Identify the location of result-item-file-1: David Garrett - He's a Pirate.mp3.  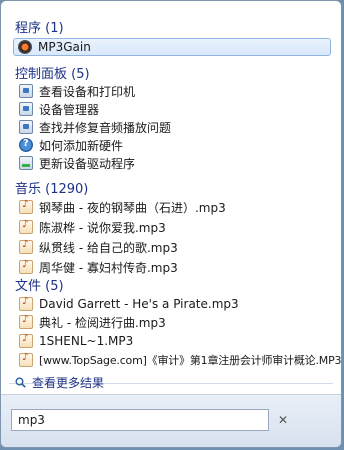
(174, 304).